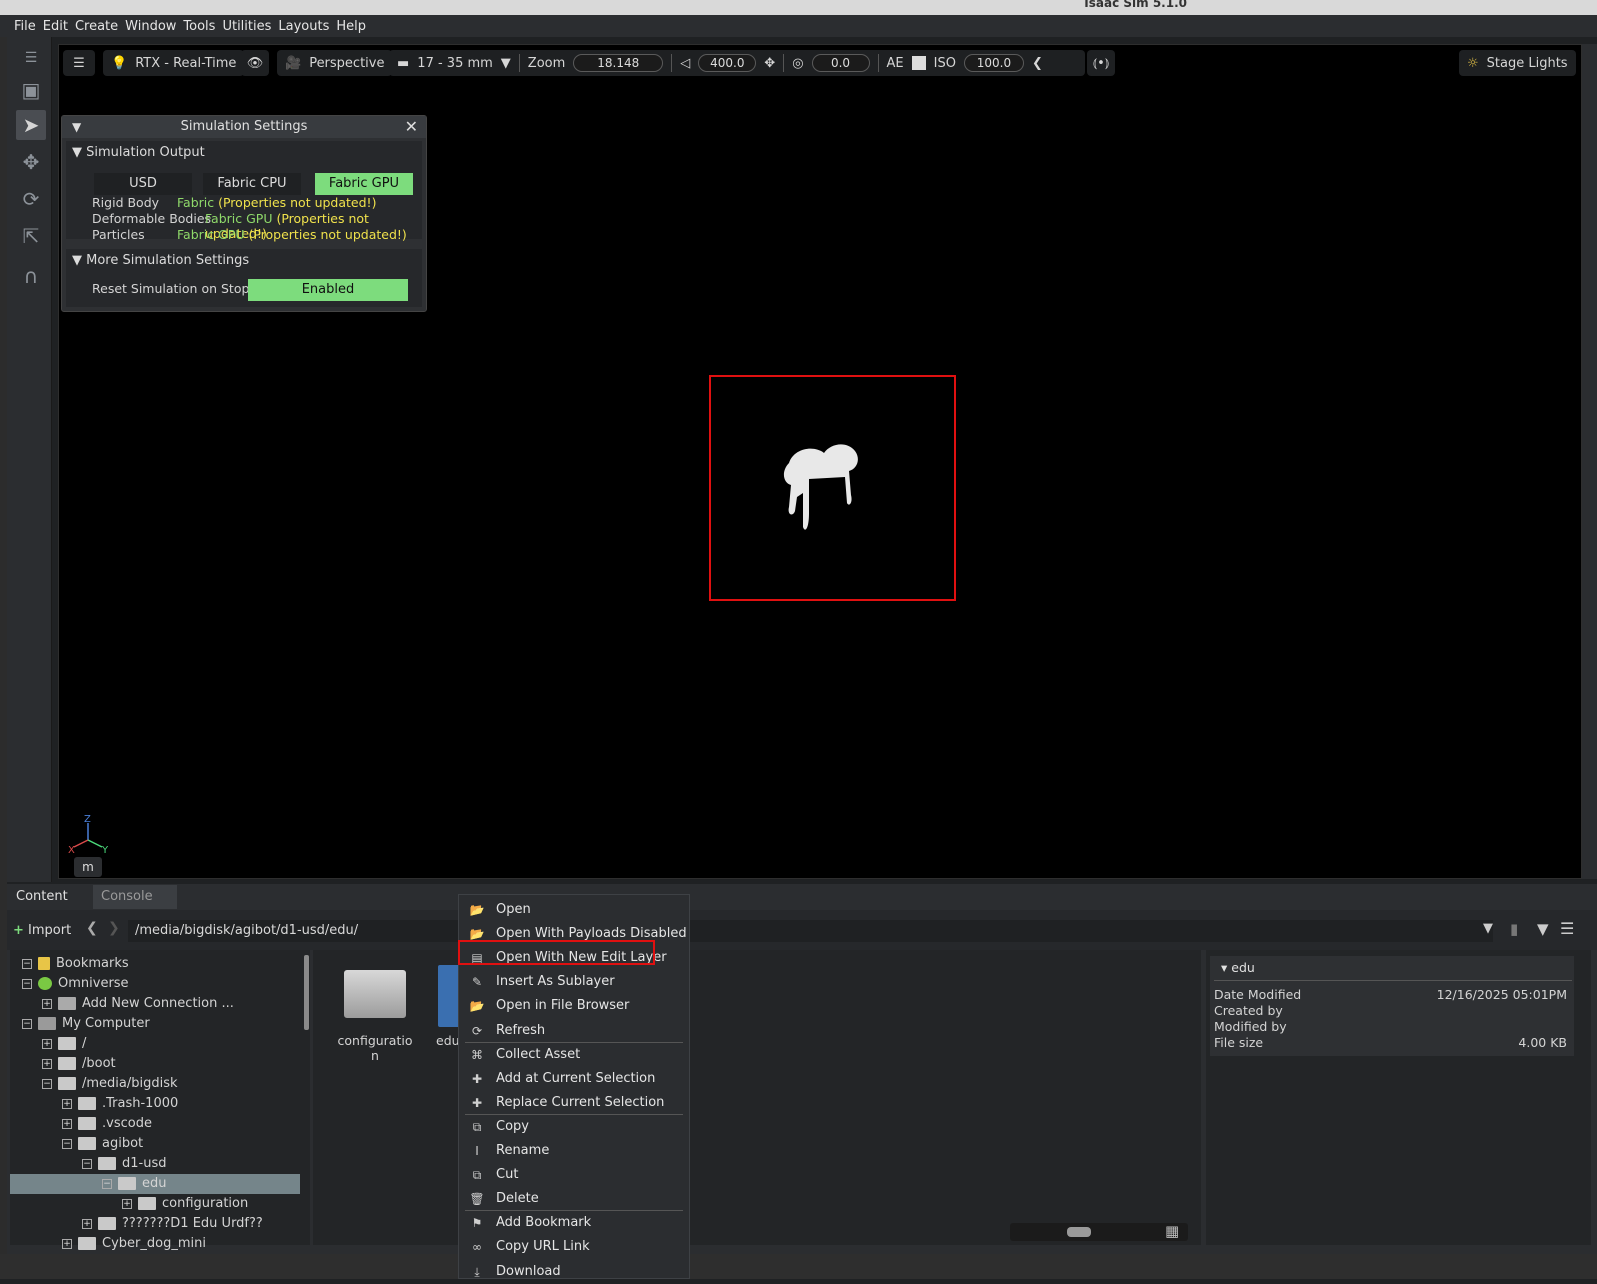 The width and height of the screenshot is (1597, 1284). Describe the element at coordinates (92, 928) in the screenshot. I see `back-arrow-icon: ❮` at that location.